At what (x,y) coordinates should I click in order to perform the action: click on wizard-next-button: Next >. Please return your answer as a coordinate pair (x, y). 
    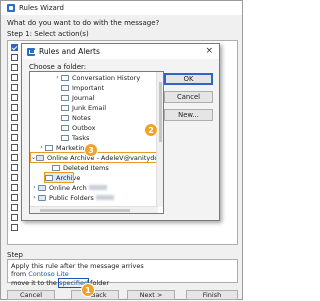
    Looking at the image, I should click on (151, 295).